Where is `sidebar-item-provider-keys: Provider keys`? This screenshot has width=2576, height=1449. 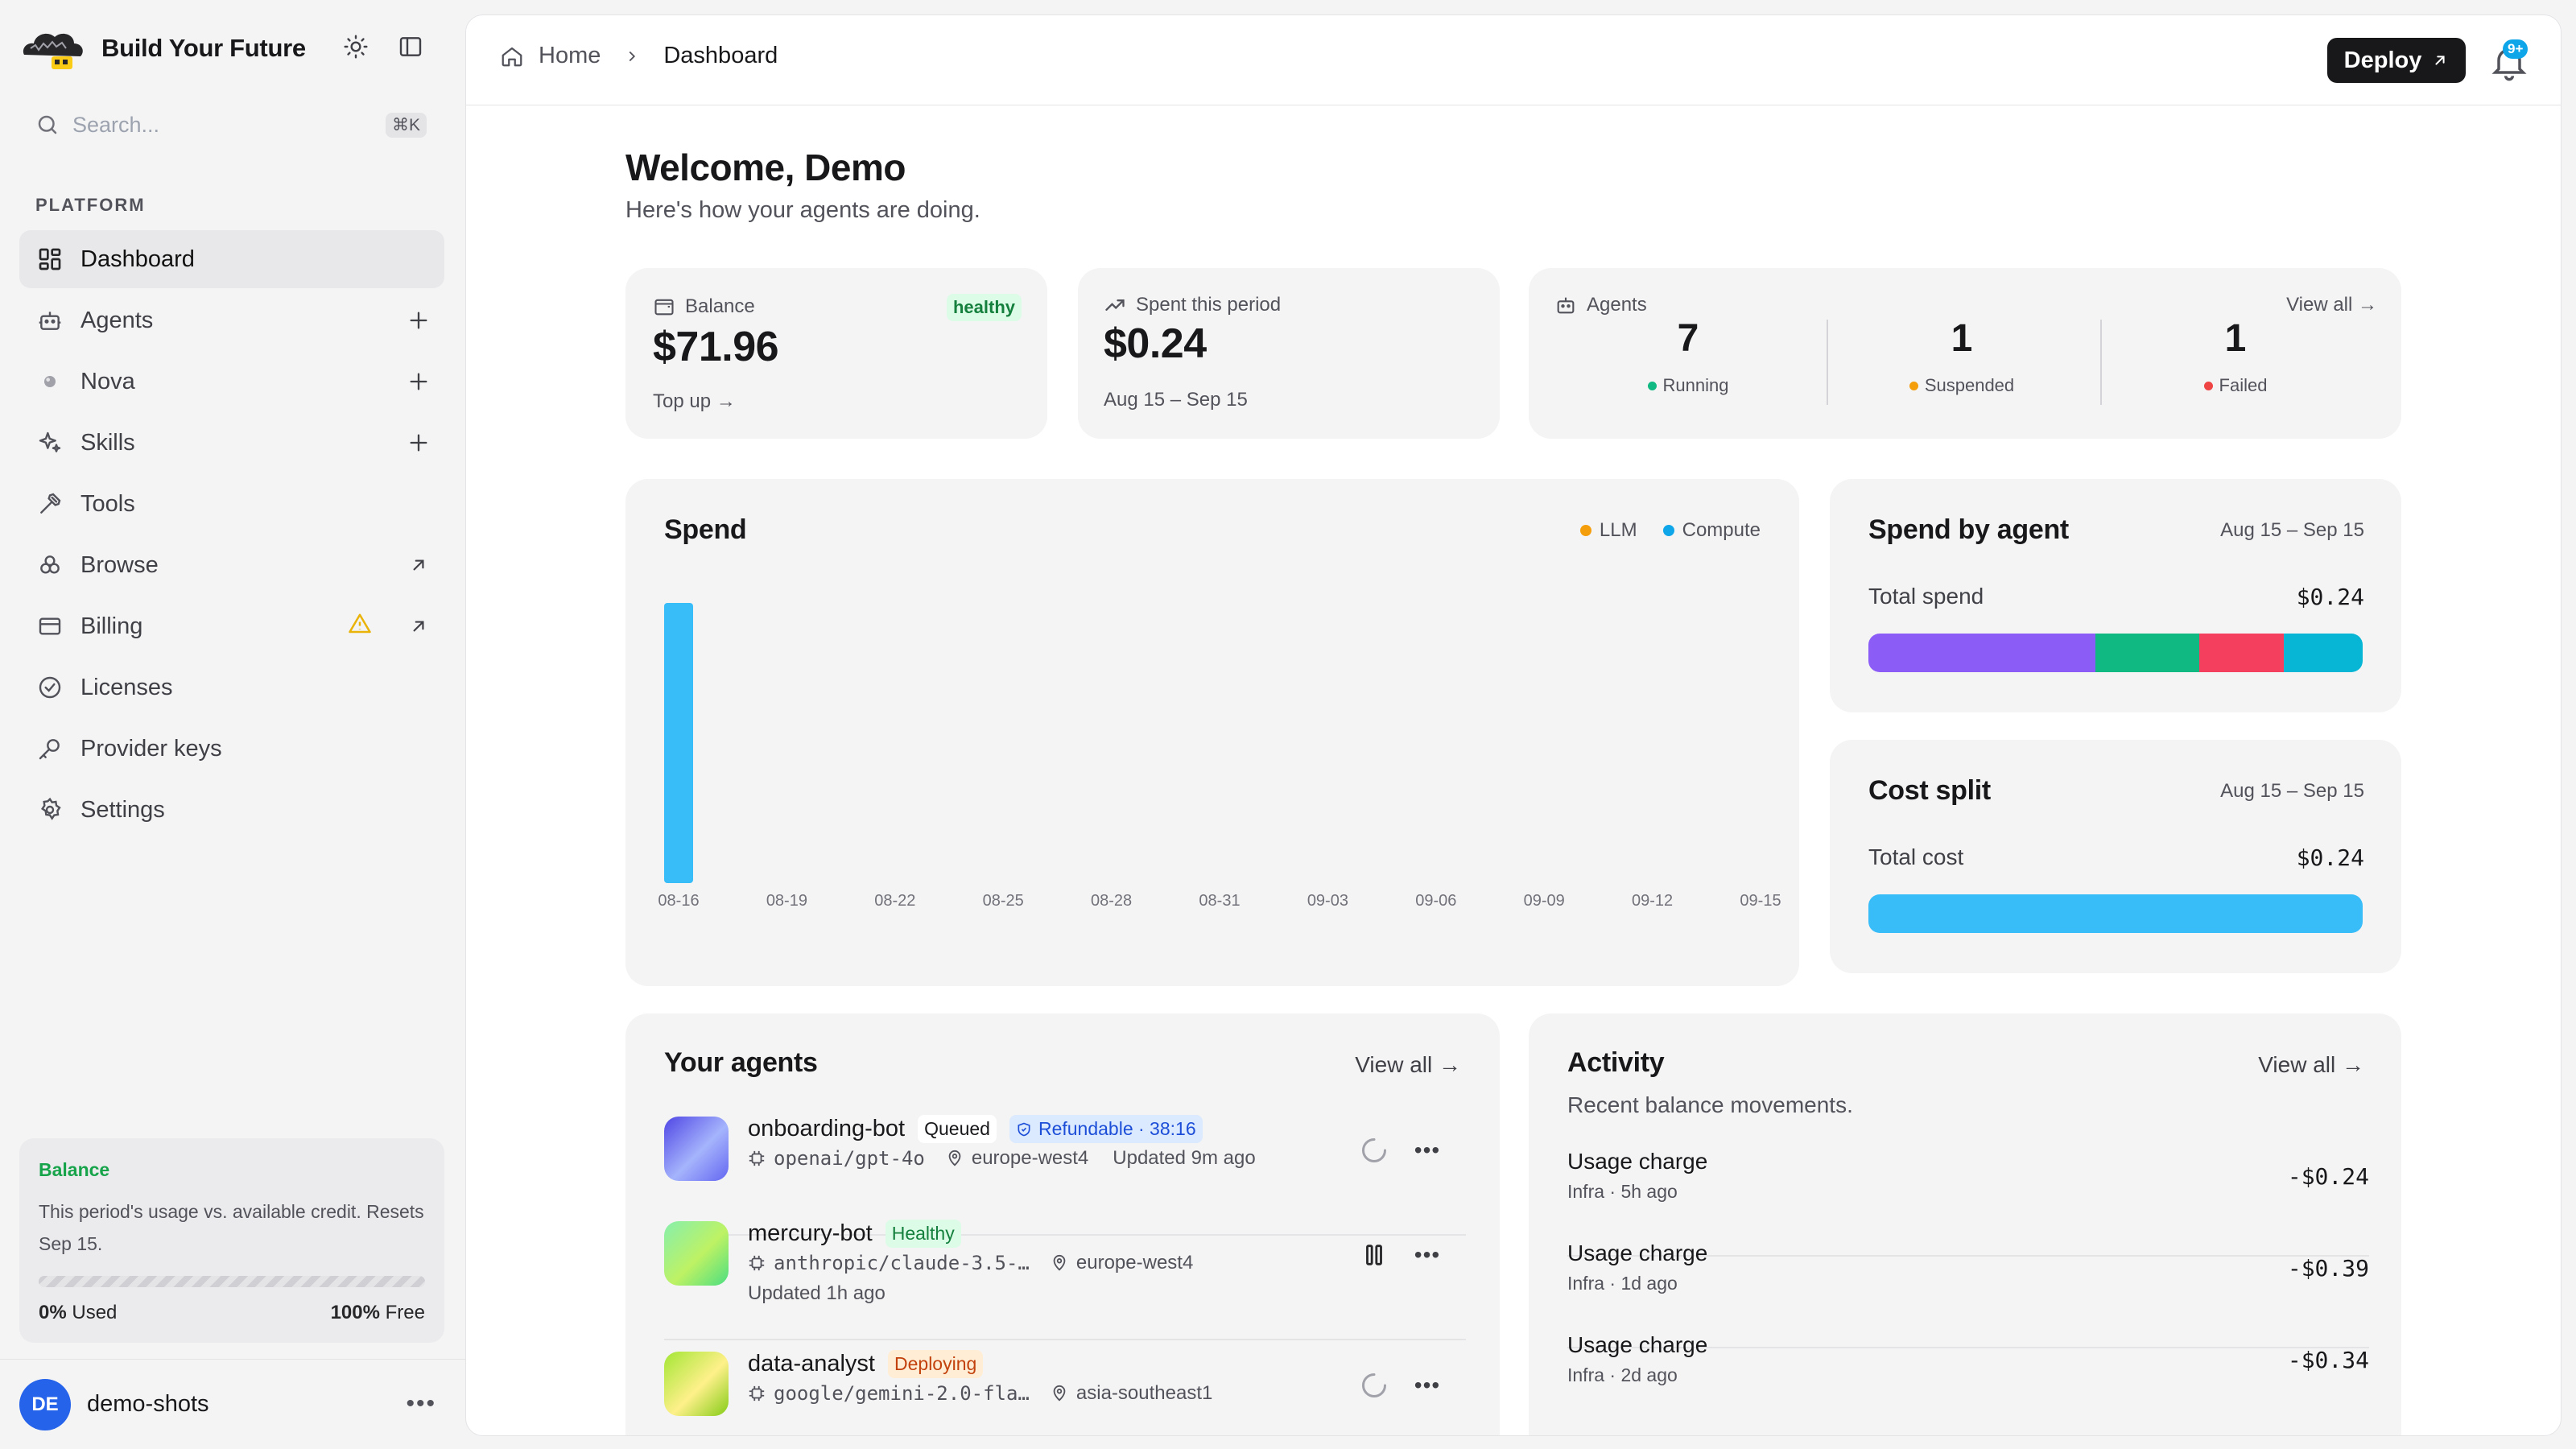 sidebar-item-provider-keys: Provider keys is located at coordinates (231, 749).